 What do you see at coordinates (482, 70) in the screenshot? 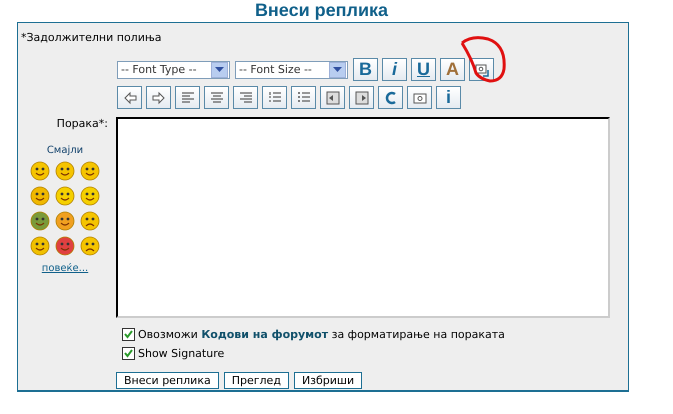
I see `image-link-icon` at bounding box center [482, 70].